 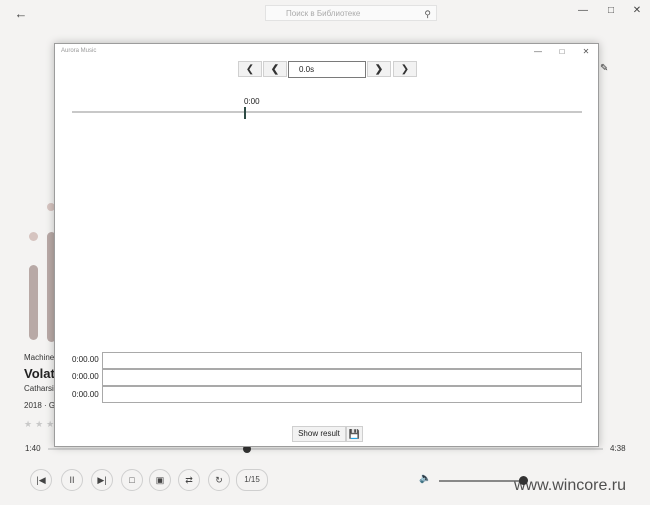 I want to click on timeline-track, so click(x=327, y=112).